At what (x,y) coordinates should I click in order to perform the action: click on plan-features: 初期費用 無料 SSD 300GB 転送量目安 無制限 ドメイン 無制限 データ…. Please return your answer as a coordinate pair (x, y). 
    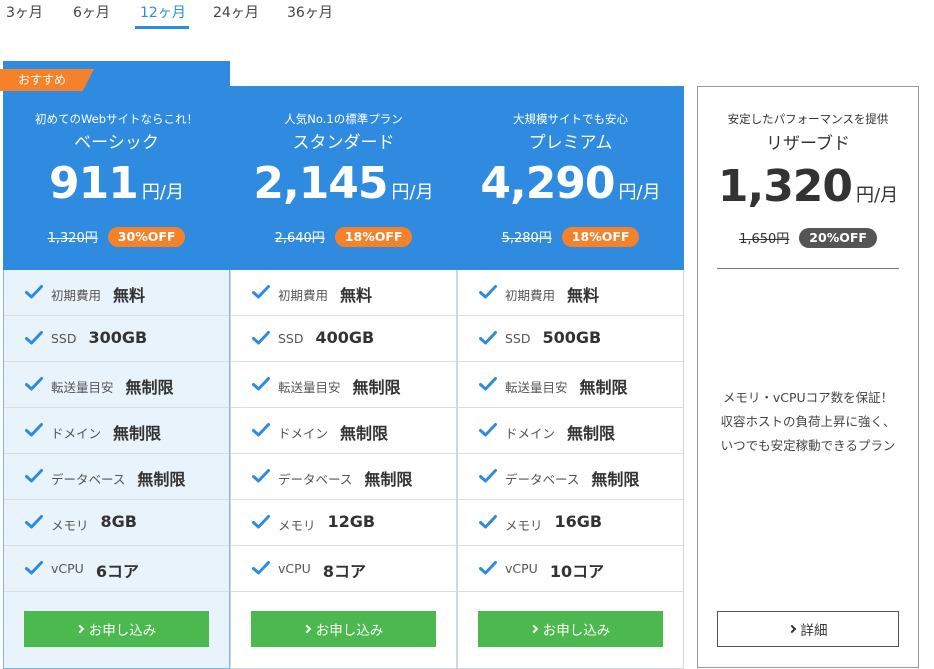
    Looking at the image, I should click on (116, 469).